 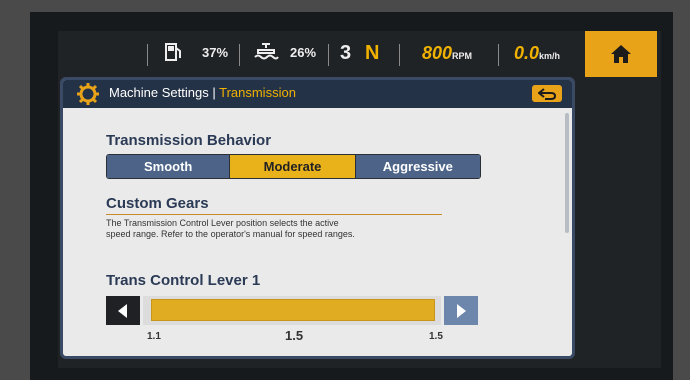 What do you see at coordinates (294, 335) in the screenshot?
I see `lever-current-label: 1.5` at bounding box center [294, 335].